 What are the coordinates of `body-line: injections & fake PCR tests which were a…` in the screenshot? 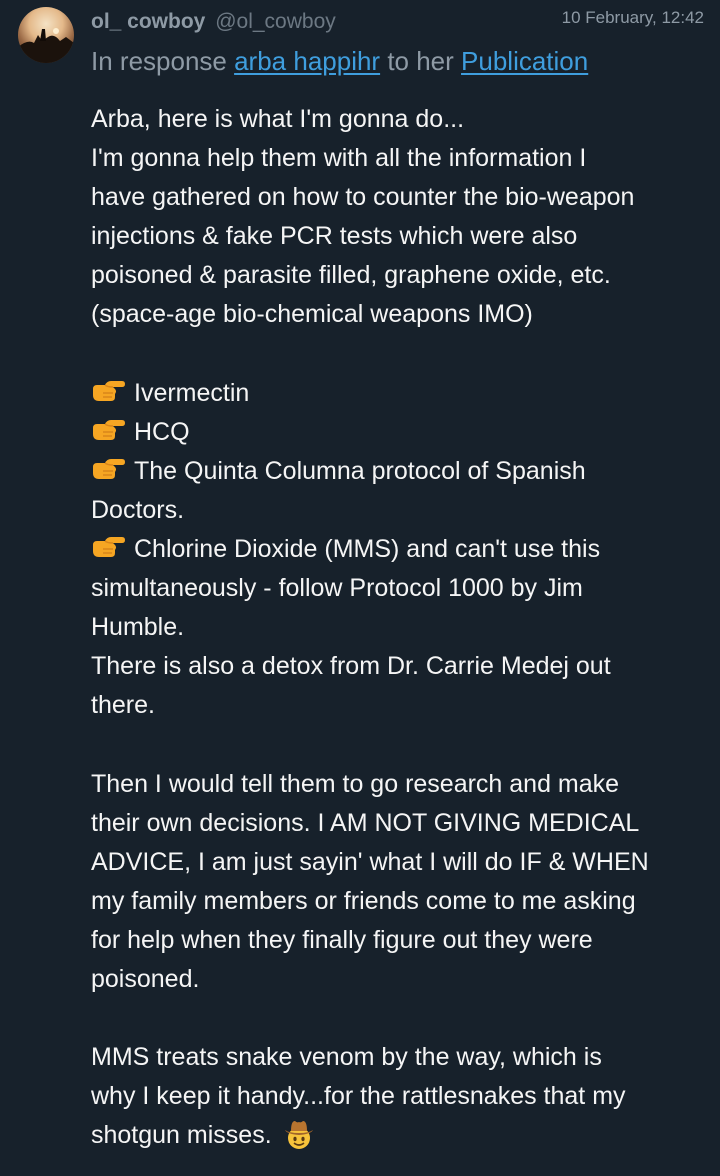 It's located at (334, 236).